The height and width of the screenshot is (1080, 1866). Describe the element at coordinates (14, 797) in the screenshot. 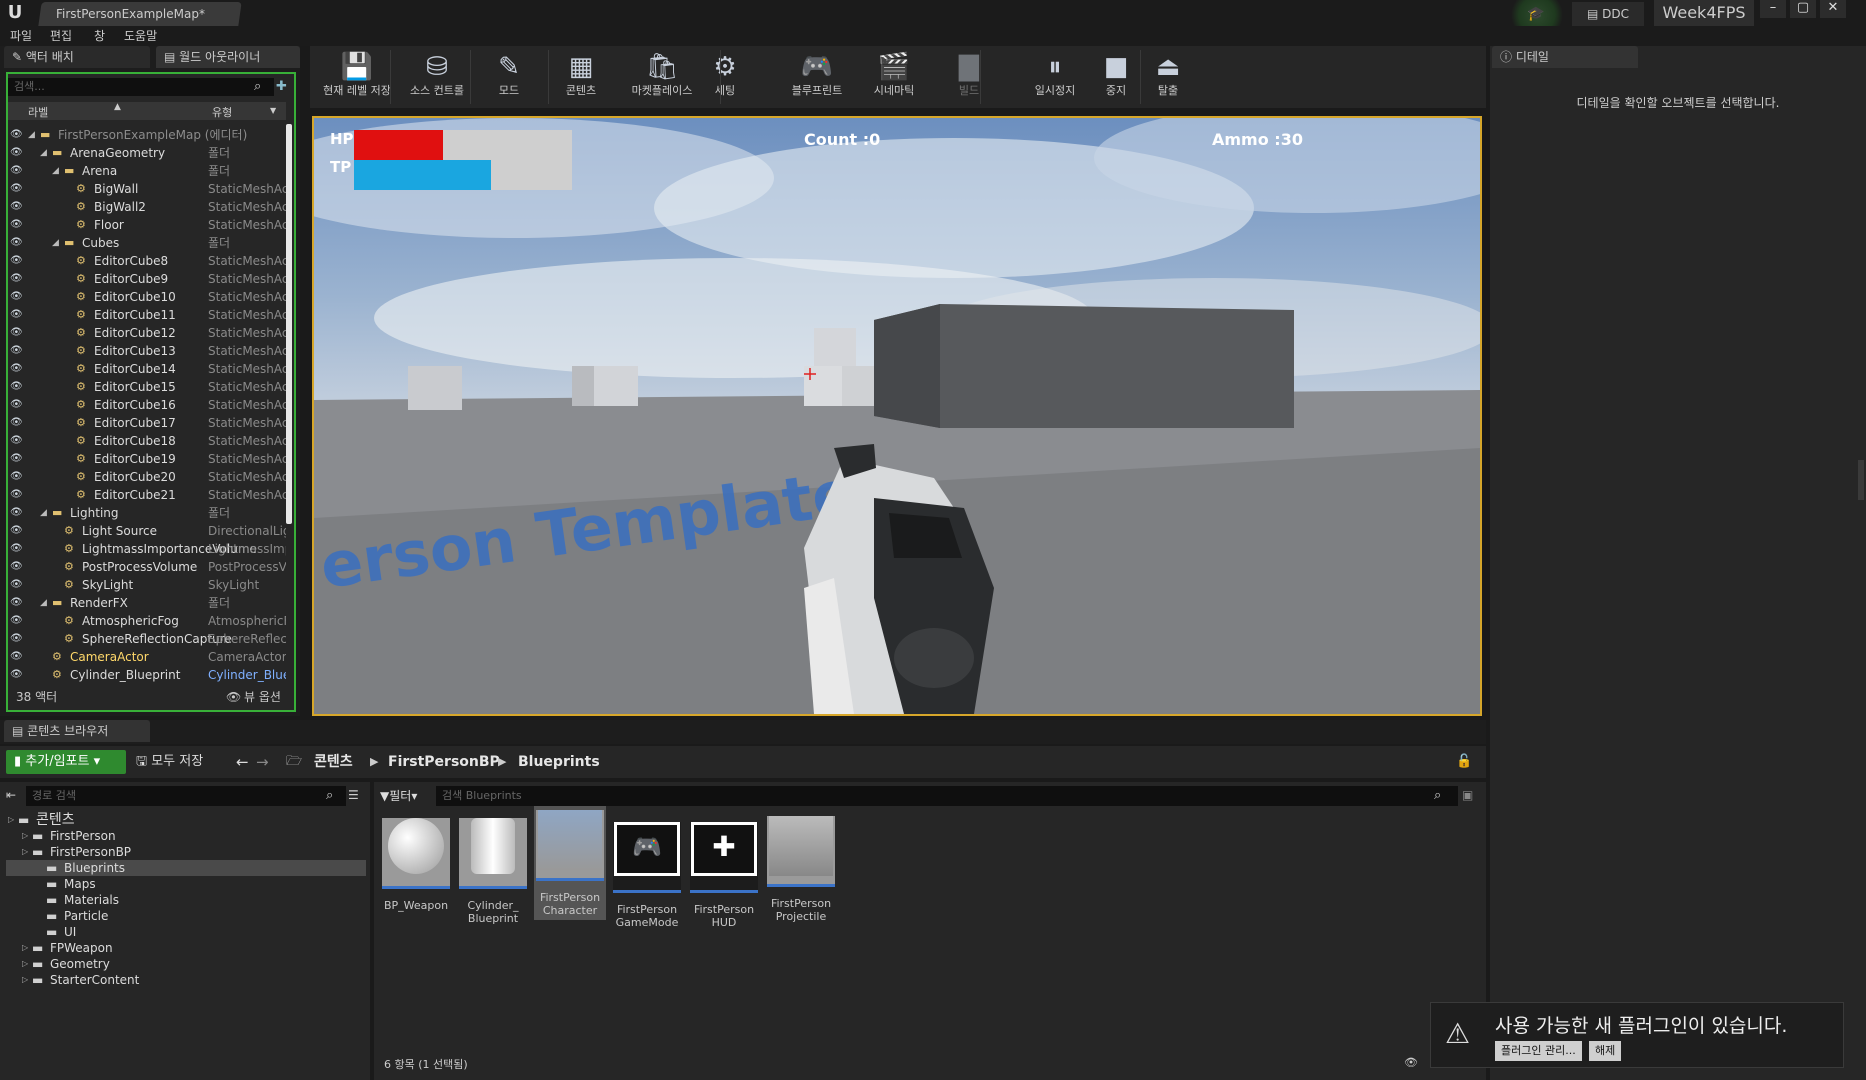

I see `collapse-sources-icon: ⇤` at that location.